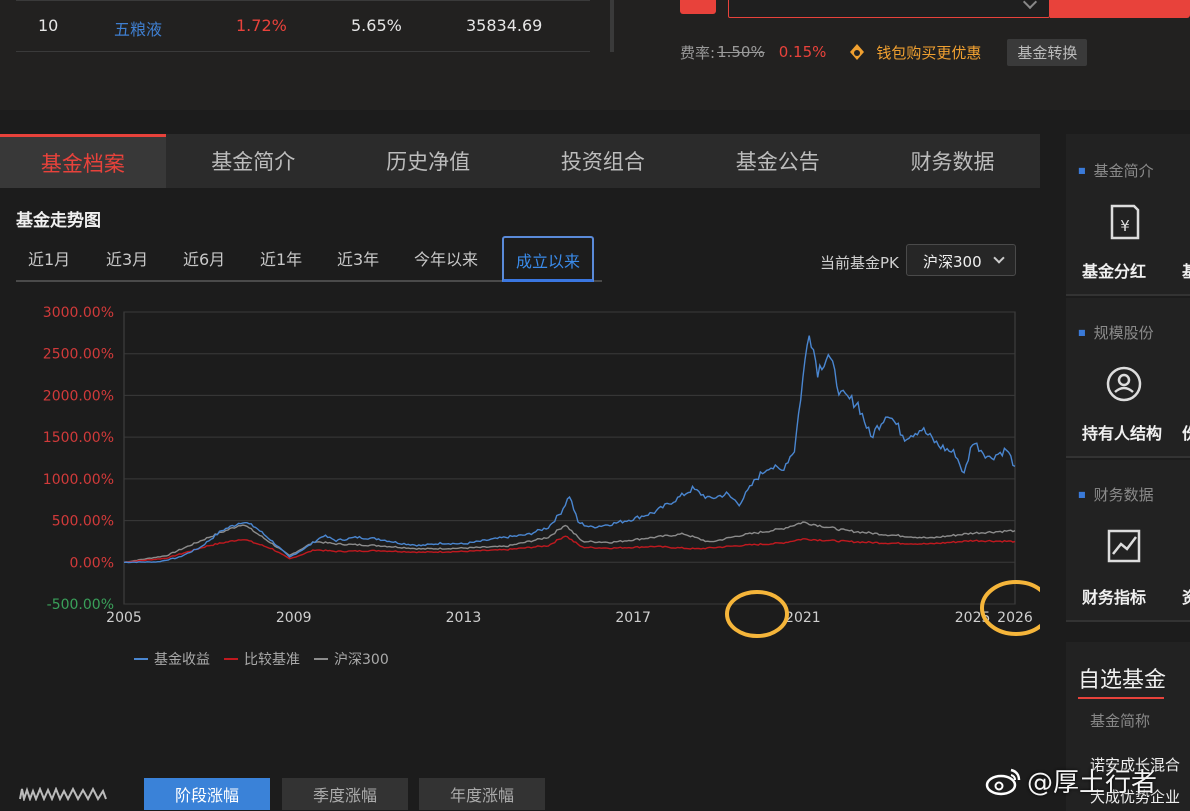  What do you see at coordinates (358, 258) in the screenshot?
I see `range-3y: 近3年` at bounding box center [358, 258].